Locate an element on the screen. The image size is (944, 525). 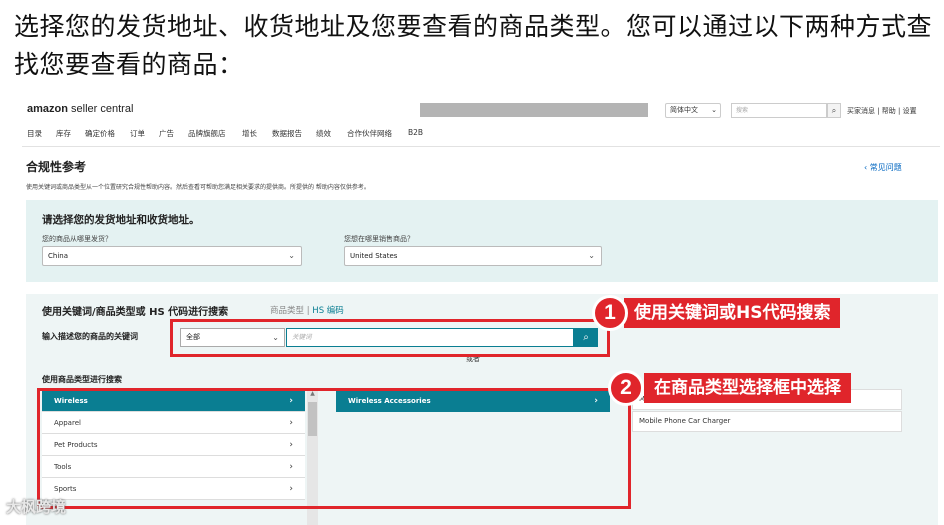
search-panel-title: 使用关键词/商品类型或 HS 代码进行搜索 is located at coordinates (135, 312).